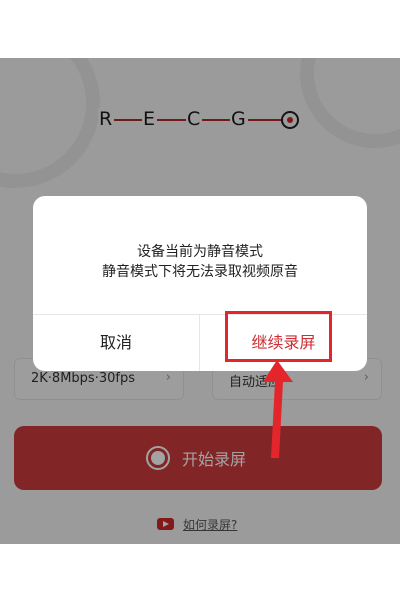  I want to click on annotation-highlight-box, so click(278, 336).